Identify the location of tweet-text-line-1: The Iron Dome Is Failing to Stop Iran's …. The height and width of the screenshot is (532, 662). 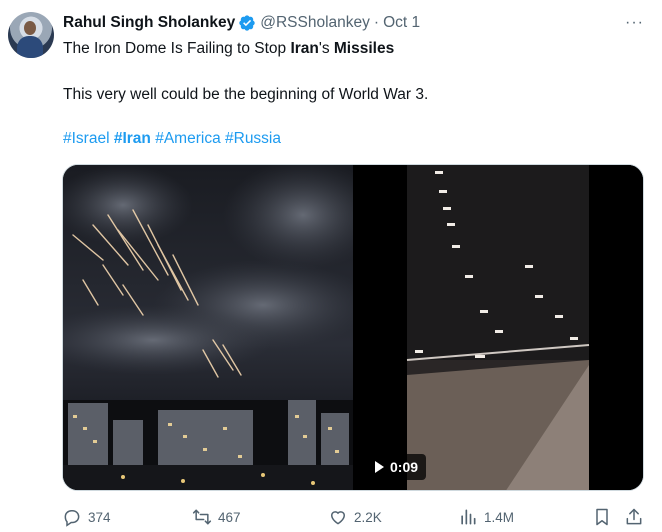
(228, 49).